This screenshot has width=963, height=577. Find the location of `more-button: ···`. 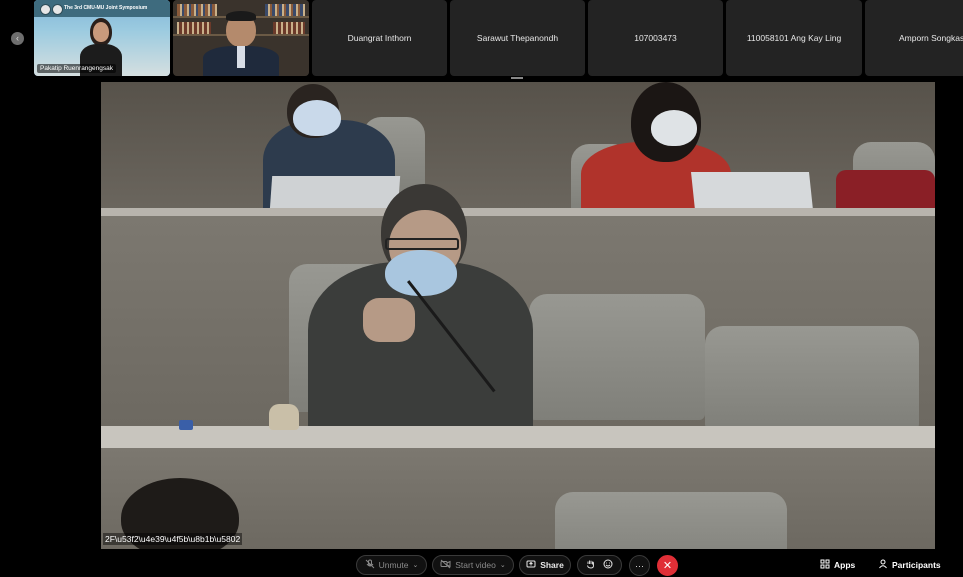

more-button: ··· is located at coordinates (639, 565).